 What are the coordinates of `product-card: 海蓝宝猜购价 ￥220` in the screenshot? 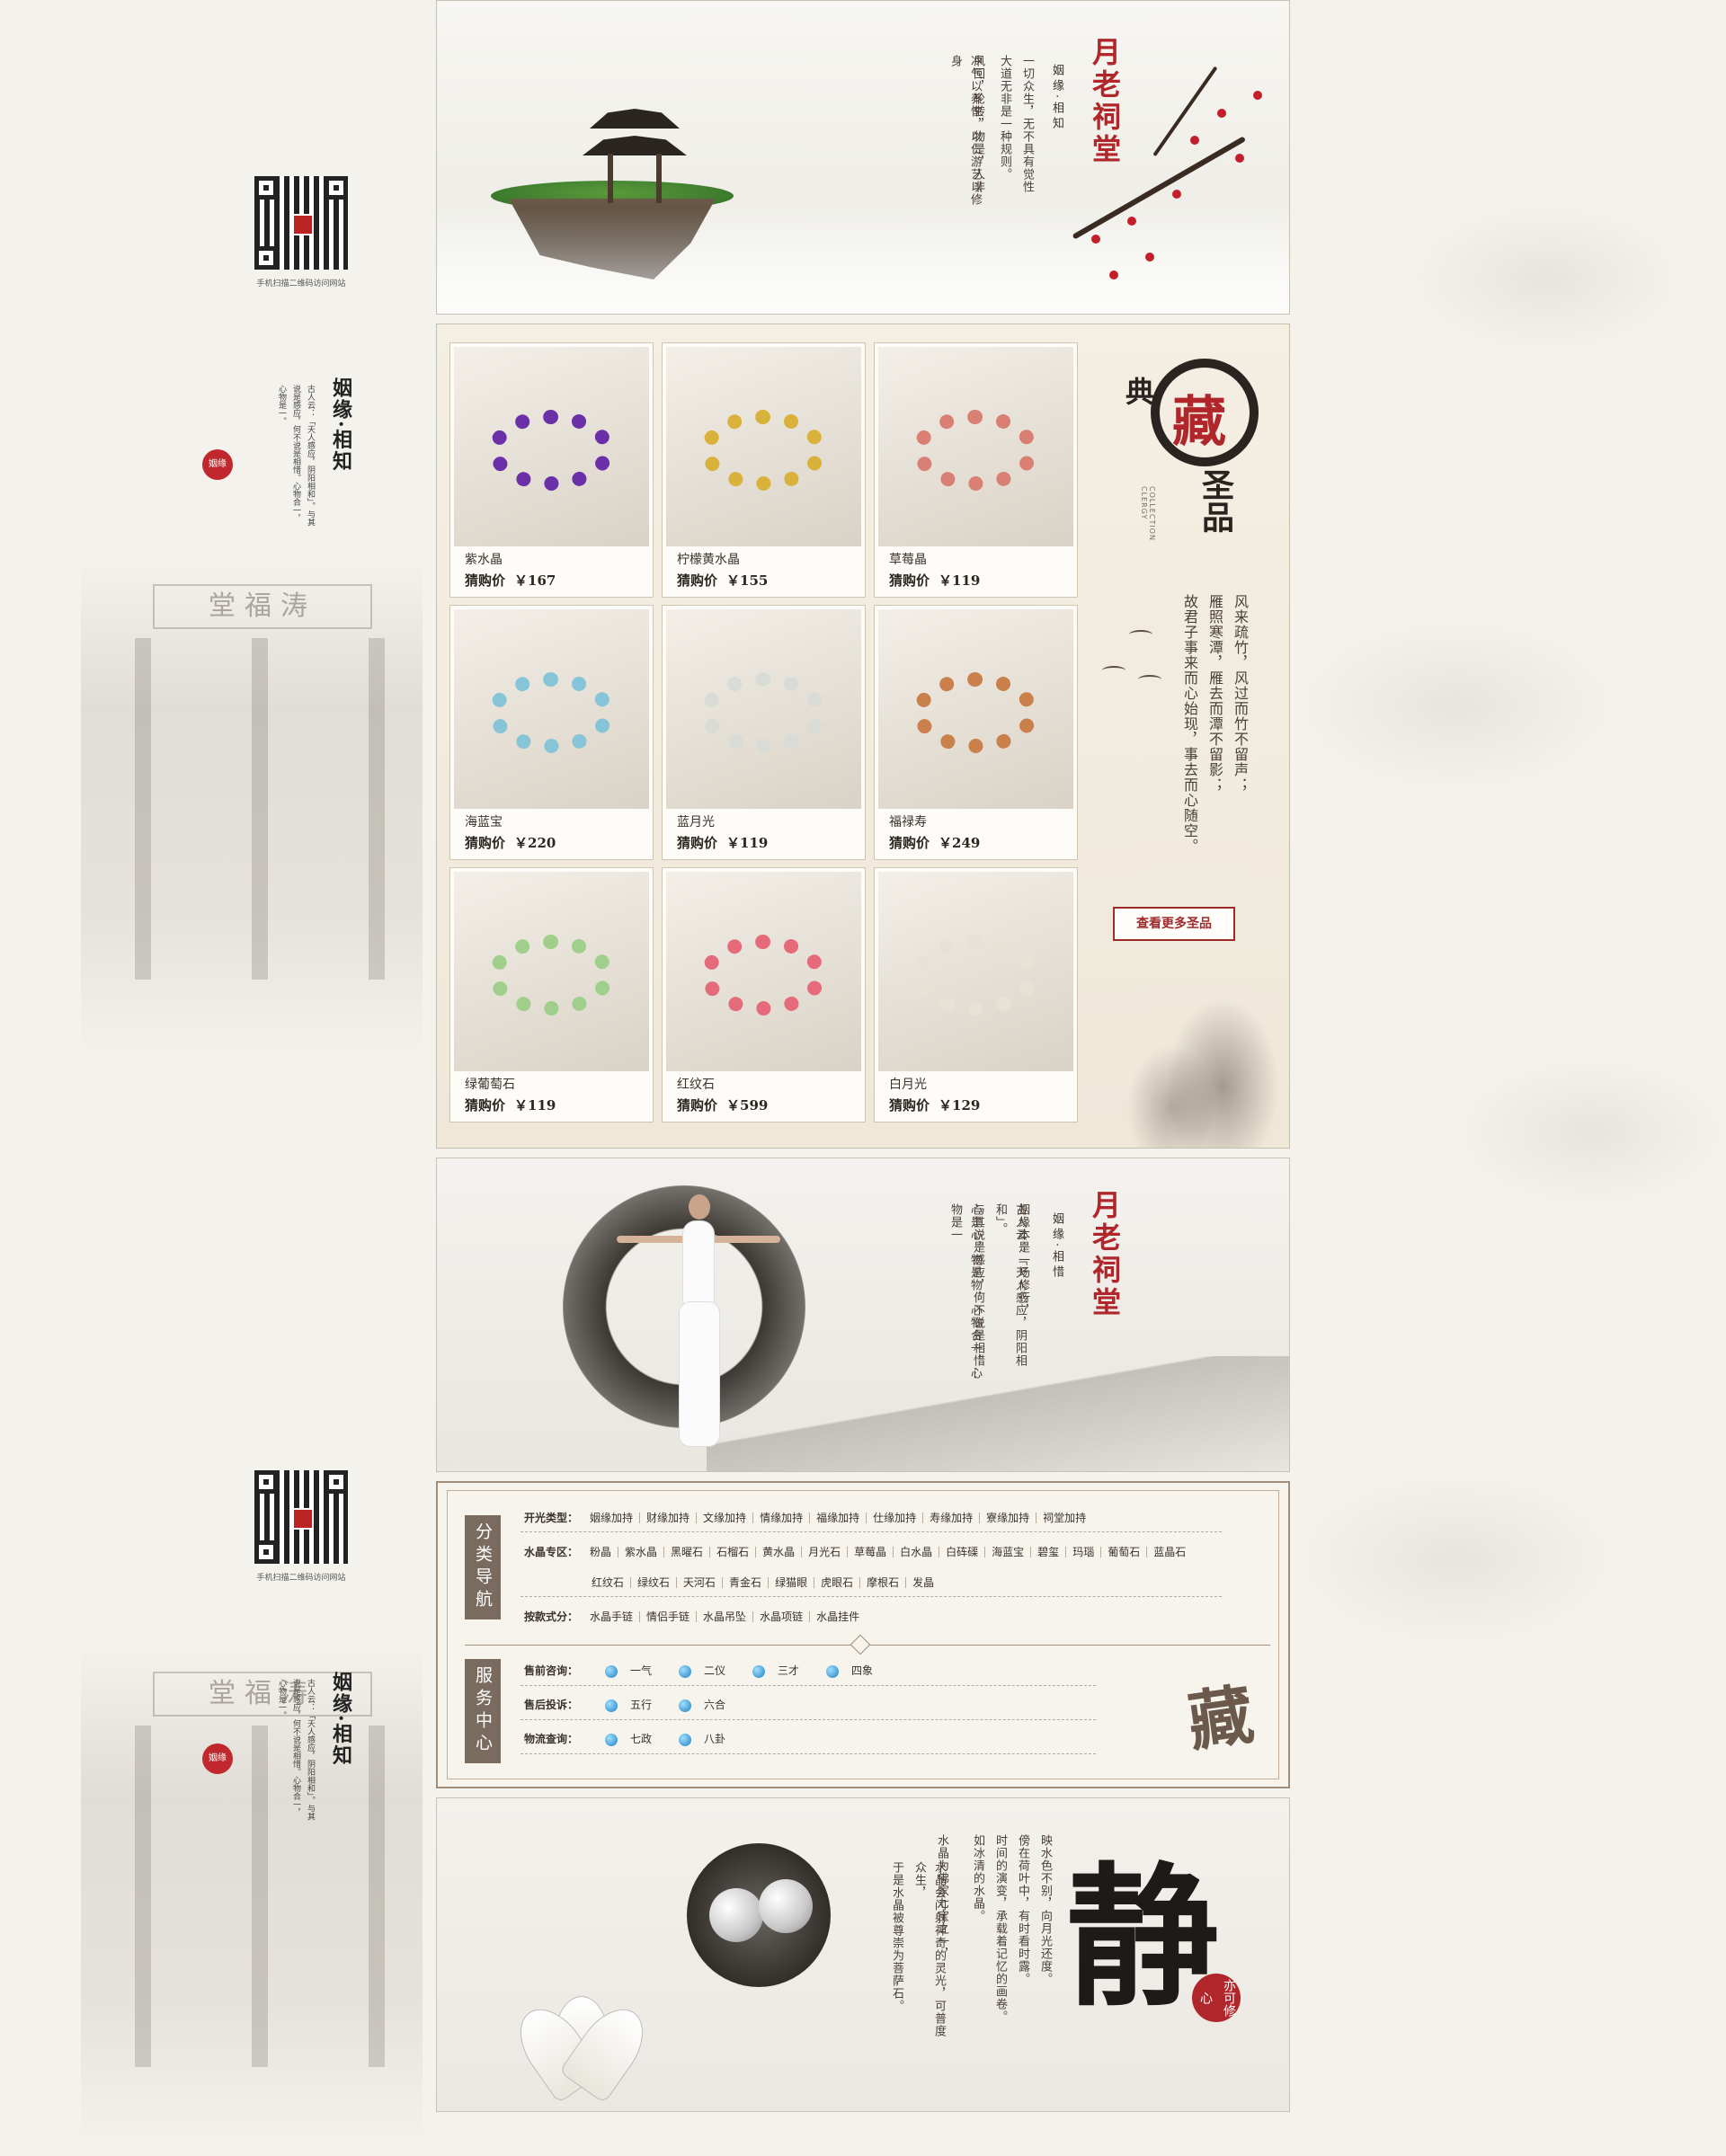 It's located at (551, 733).